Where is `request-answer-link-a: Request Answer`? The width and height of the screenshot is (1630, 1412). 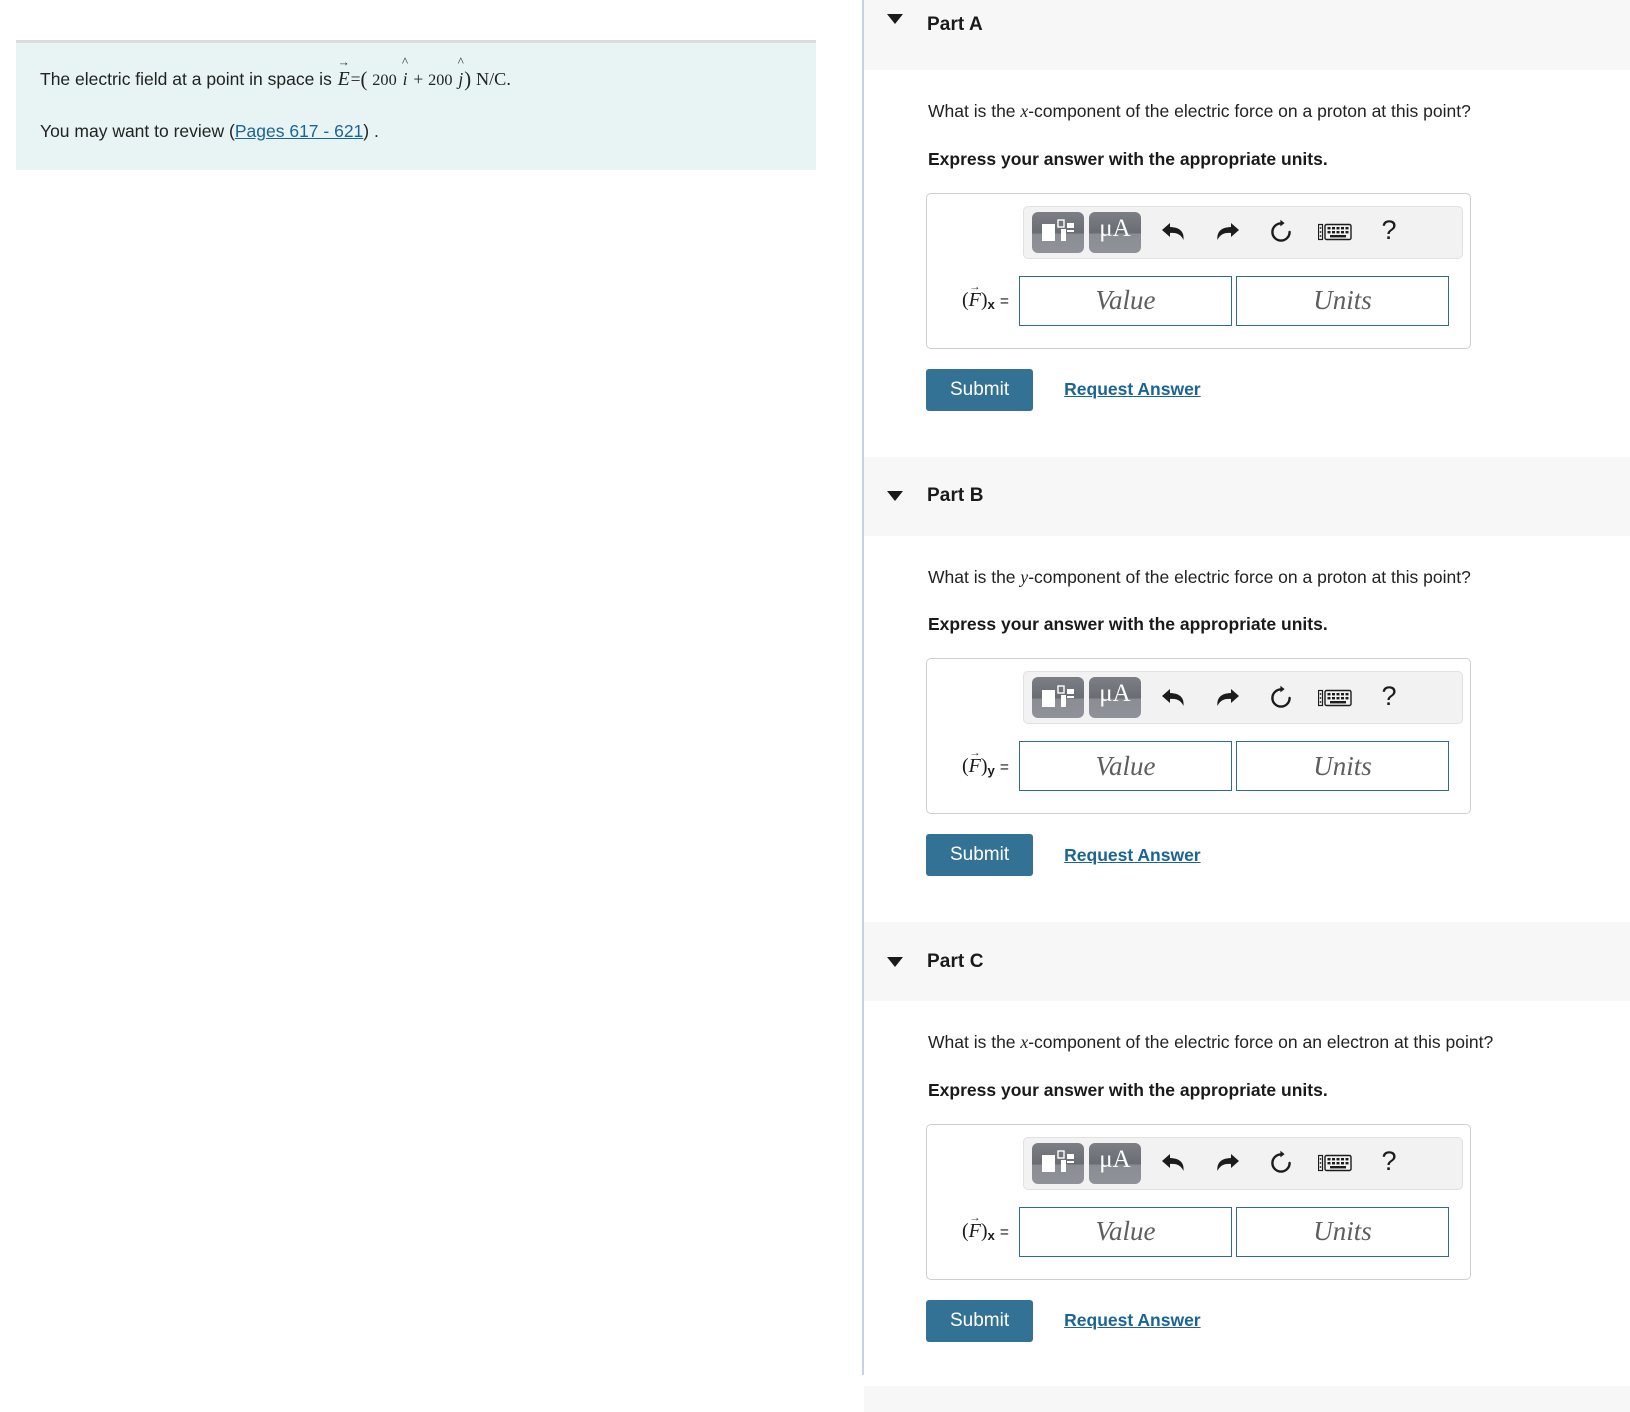 request-answer-link-a: Request Answer is located at coordinates (1132, 389).